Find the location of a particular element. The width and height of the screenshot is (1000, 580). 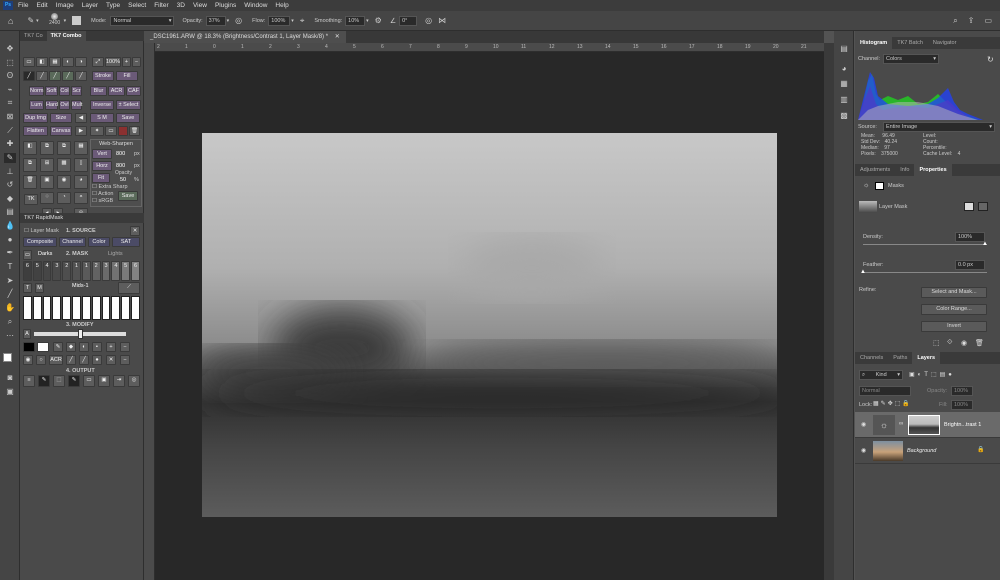

tk-blur-button: Blur is located at coordinates (98, 91).